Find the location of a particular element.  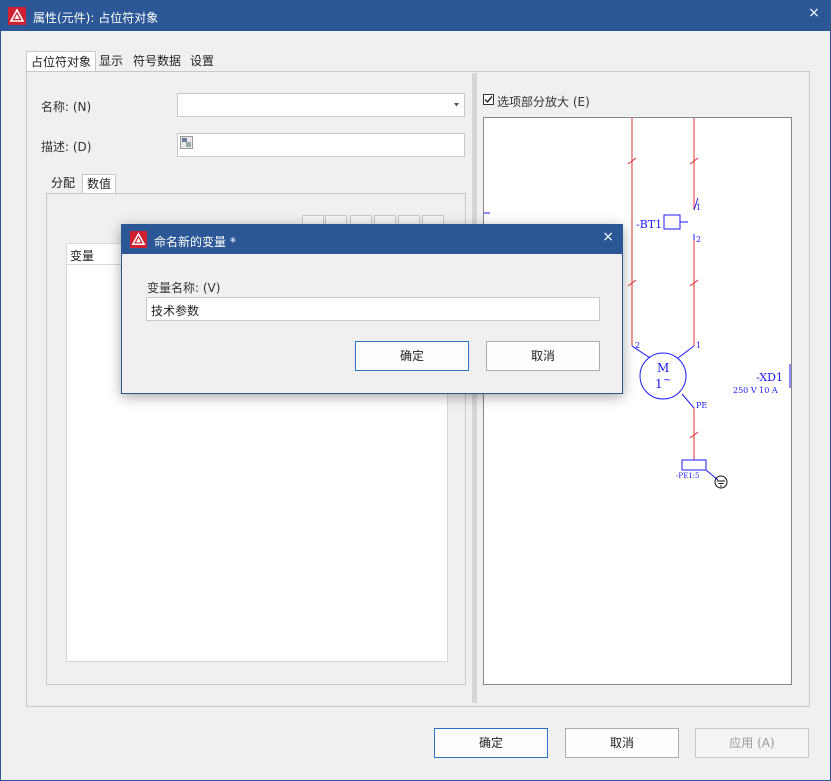

motor-tilde-label: ~ is located at coordinates (667, 380).